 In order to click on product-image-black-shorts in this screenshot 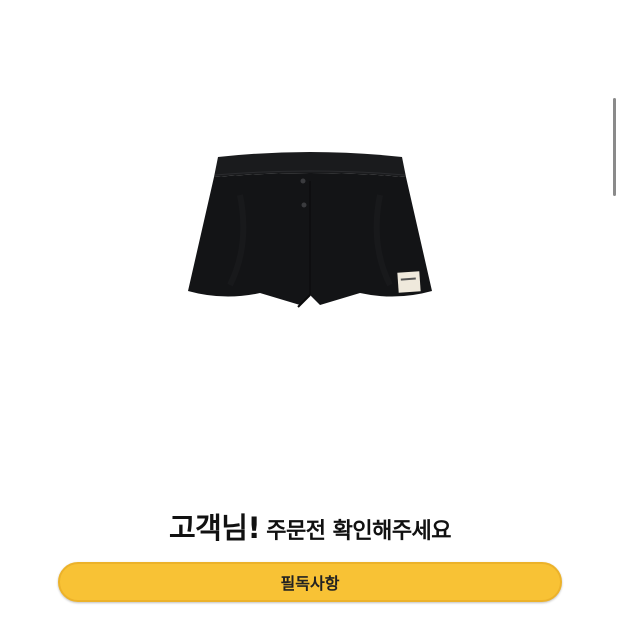, I will do `click(310, 230)`.